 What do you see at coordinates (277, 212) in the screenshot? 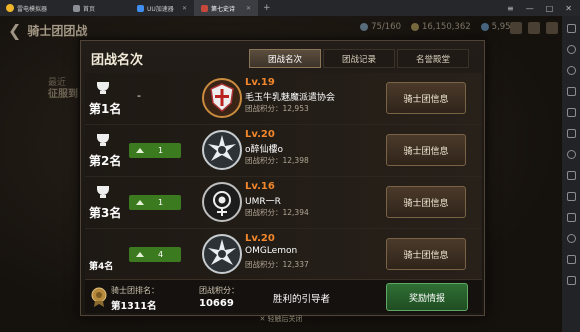
I see `guild-score: 团战积分：12,394` at bounding box center [277, 212].